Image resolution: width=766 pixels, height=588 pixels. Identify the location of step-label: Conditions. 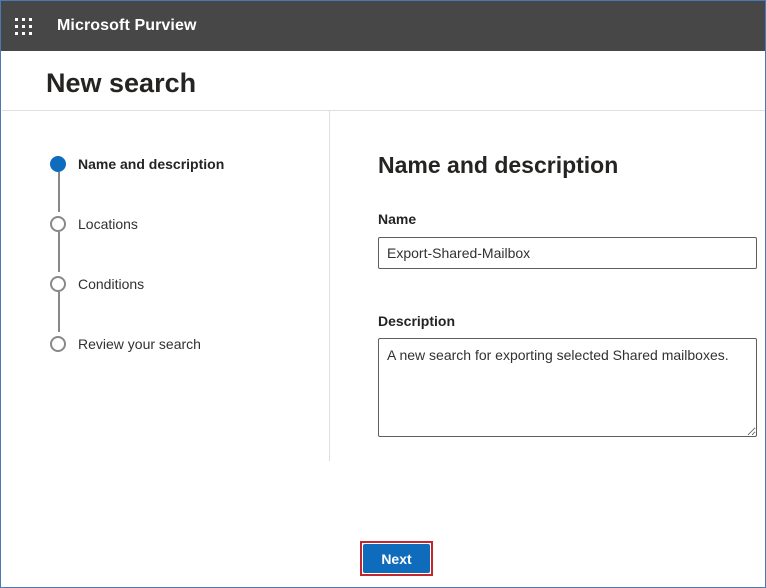
(111, 284).